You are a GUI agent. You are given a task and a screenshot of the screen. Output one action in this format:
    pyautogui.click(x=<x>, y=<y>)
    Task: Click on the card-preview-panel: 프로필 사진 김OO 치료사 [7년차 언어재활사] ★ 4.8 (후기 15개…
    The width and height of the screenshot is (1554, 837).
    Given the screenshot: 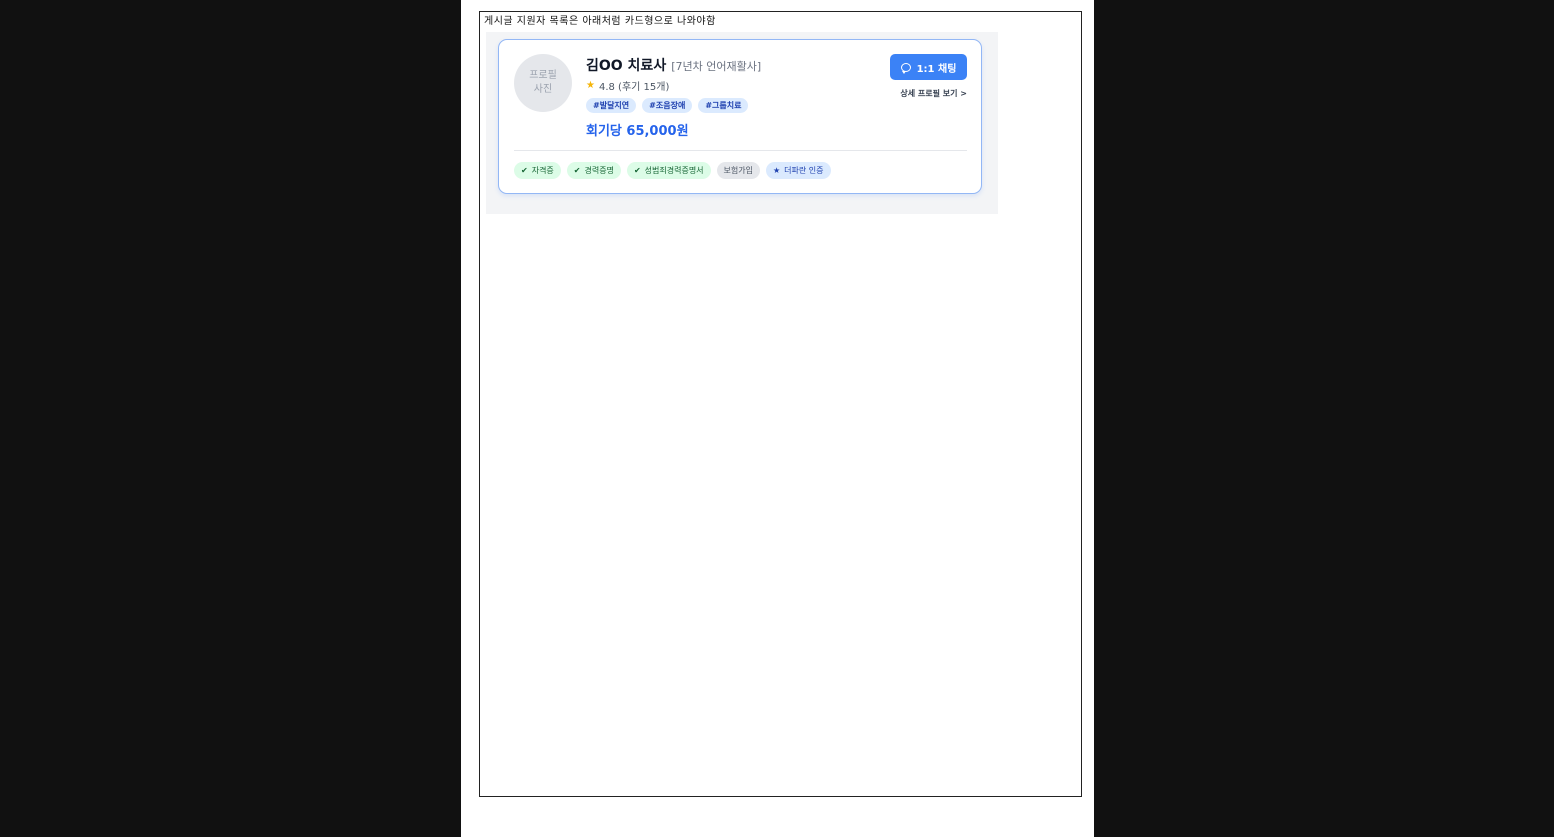 What is the action you would take?
    pyautogui.click(x=742, y=123)
    